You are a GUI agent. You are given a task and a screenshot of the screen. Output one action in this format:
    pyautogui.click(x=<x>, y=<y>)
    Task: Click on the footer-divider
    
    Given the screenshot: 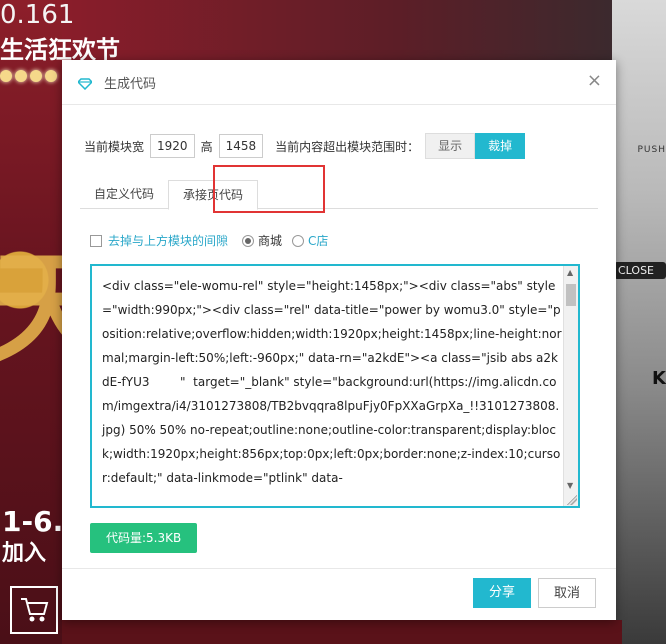 What is the action you would take?
    pyautogui.click(x=339, y=568)
    